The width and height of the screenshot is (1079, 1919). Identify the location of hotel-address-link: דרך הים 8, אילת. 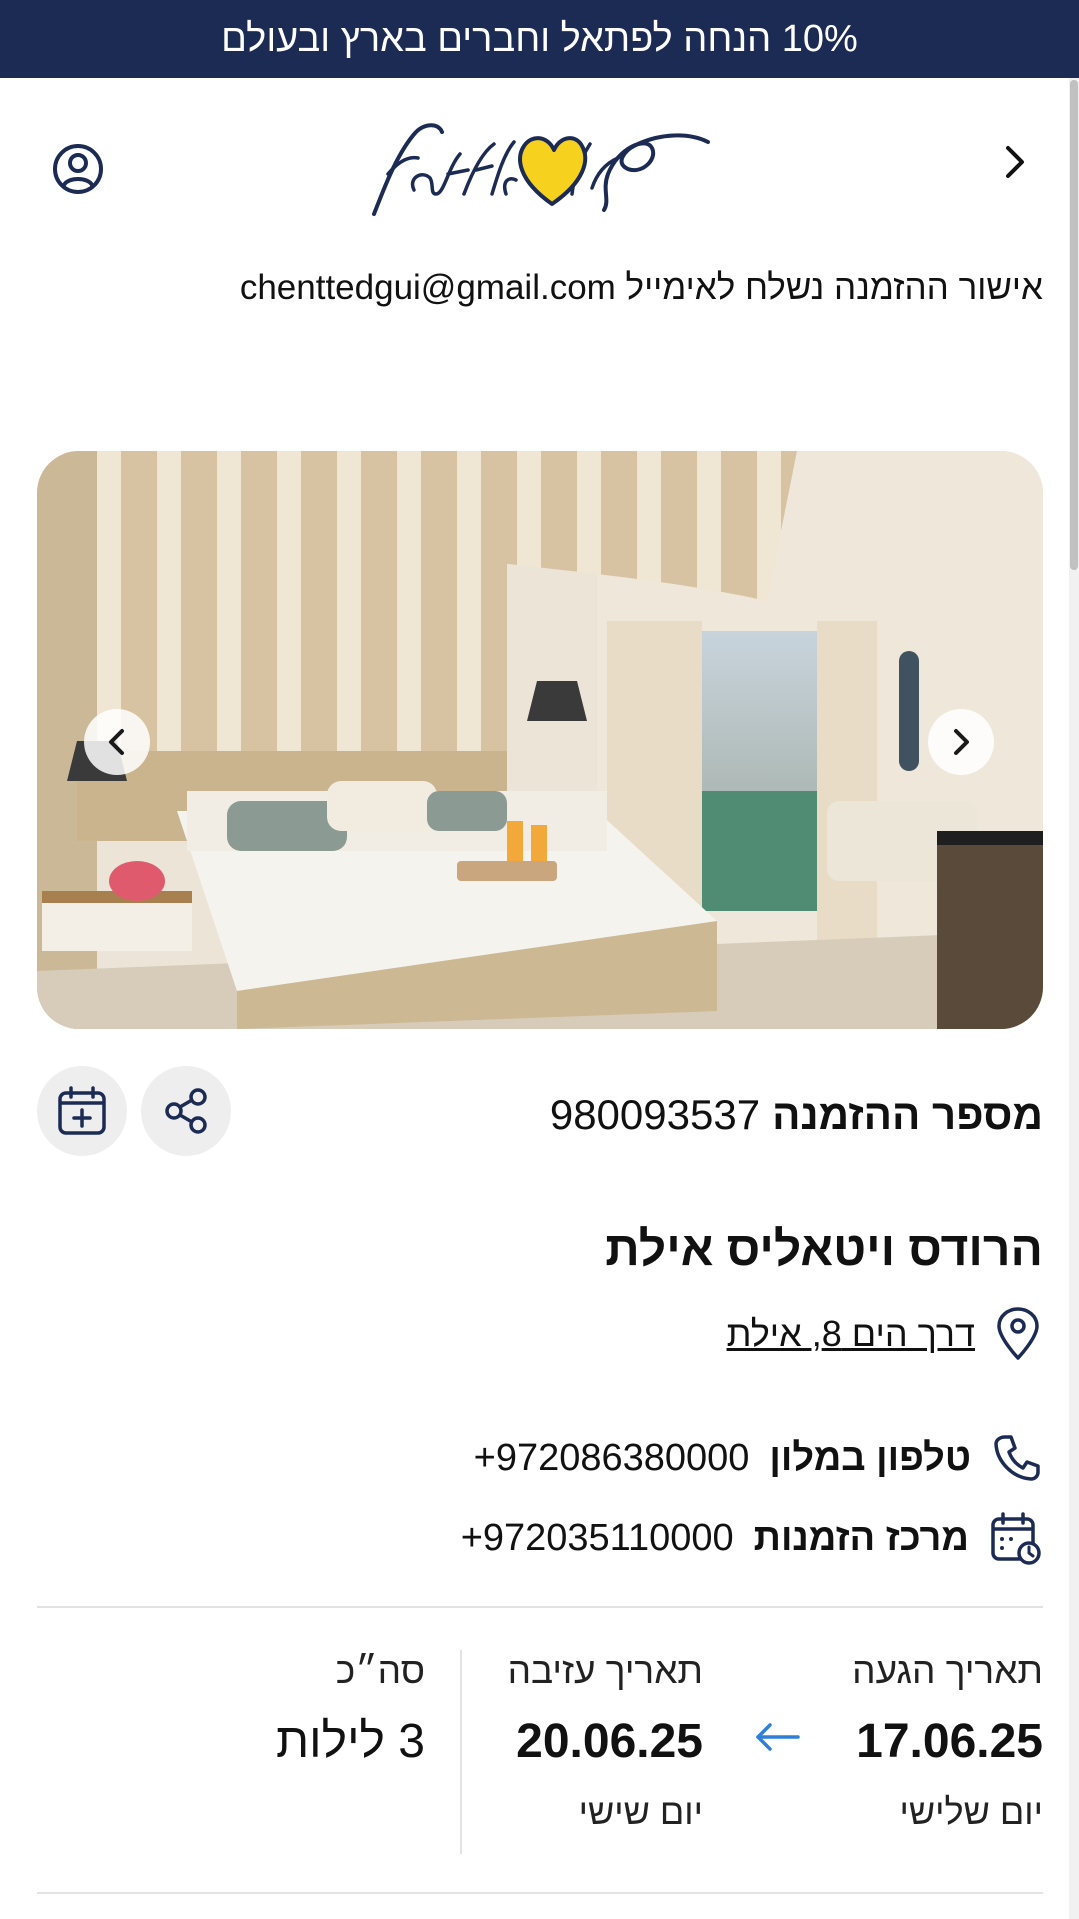
(851, 1334).